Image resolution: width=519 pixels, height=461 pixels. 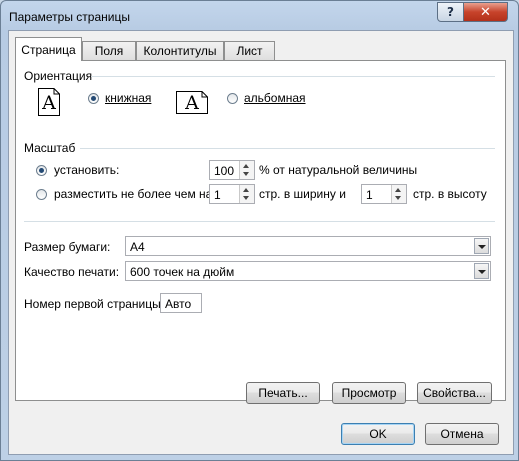 What do you see at coordinates (224, 171) in the screenshot?
I see `scale-percent-value: 100` at bounding box center [224, 171].